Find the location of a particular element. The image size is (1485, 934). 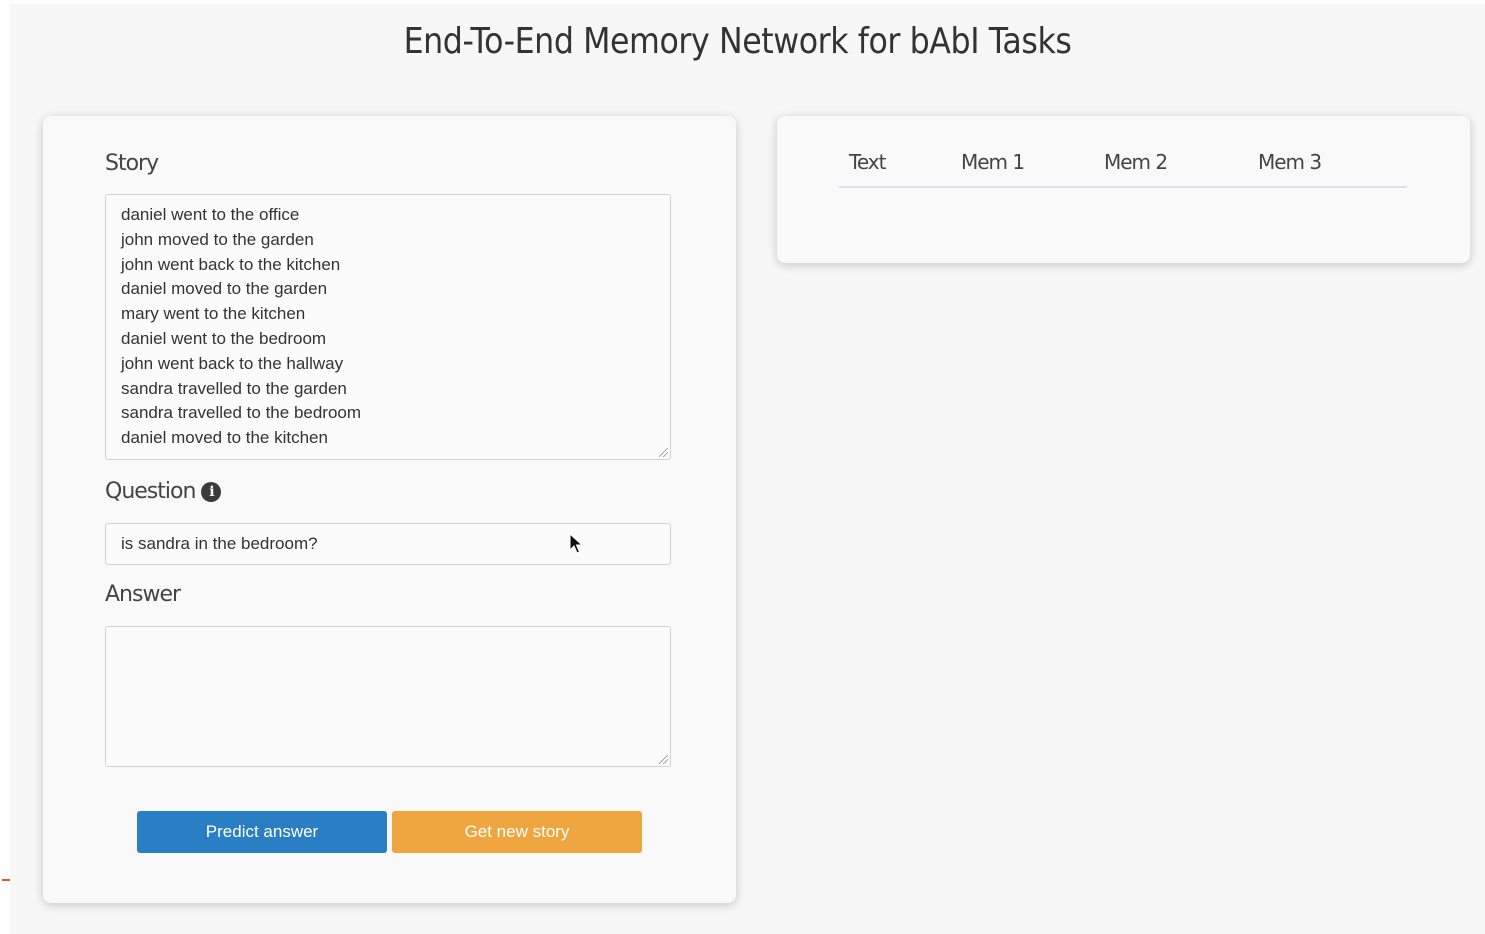

memory-table-header: Text Mem 1 Mem 2 Mem 3 is located at coordinates (1123, 167).